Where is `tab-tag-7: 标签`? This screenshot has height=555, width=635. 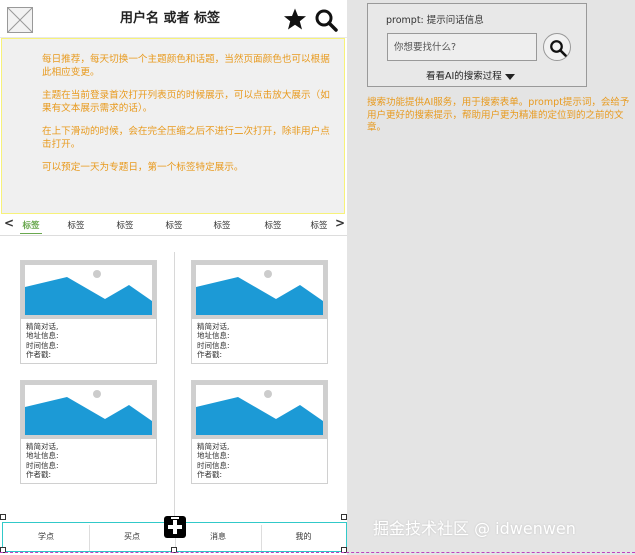 tab-tag-7: 标签 is located at coordinates (319, 225).